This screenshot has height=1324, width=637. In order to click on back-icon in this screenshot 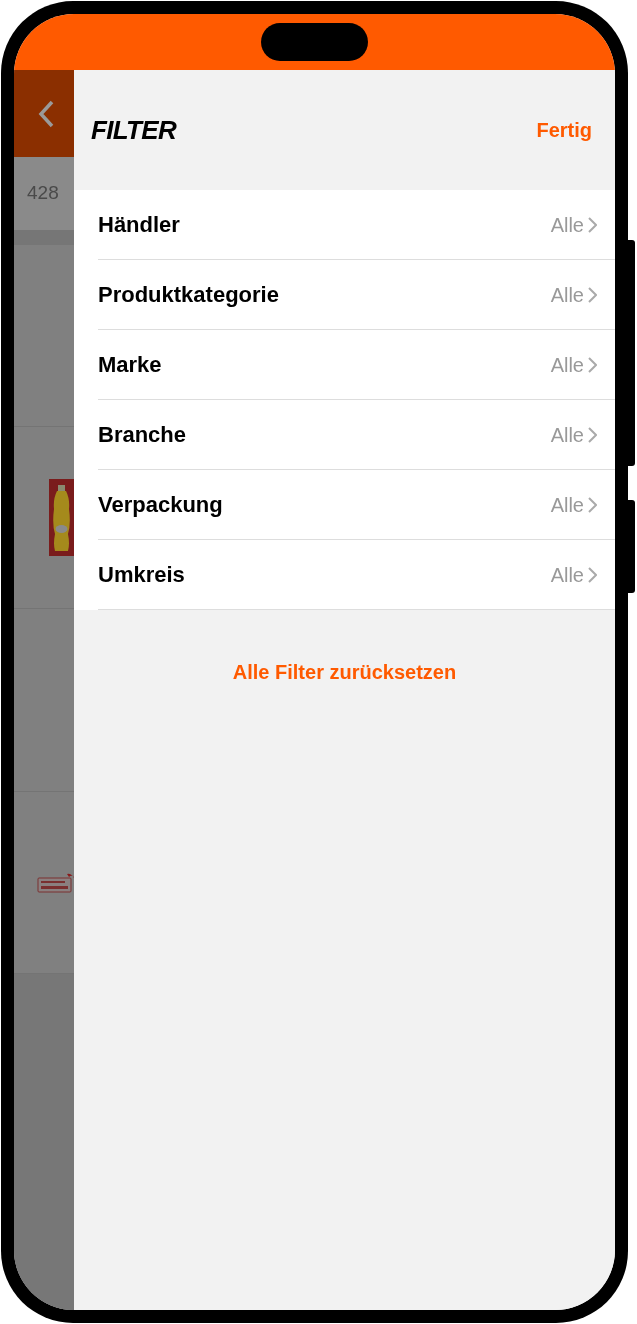, I will do `click(46, 113)`.